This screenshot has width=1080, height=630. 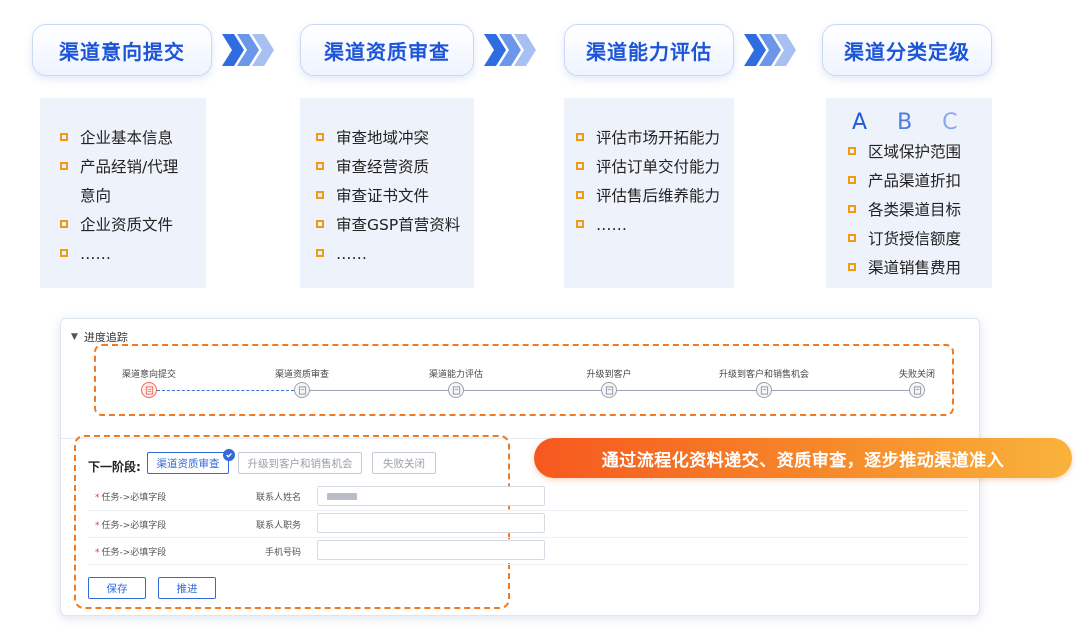 I want to click on stage-option-qualification-button: 渠道资质审查, so click(x=188, y=463).